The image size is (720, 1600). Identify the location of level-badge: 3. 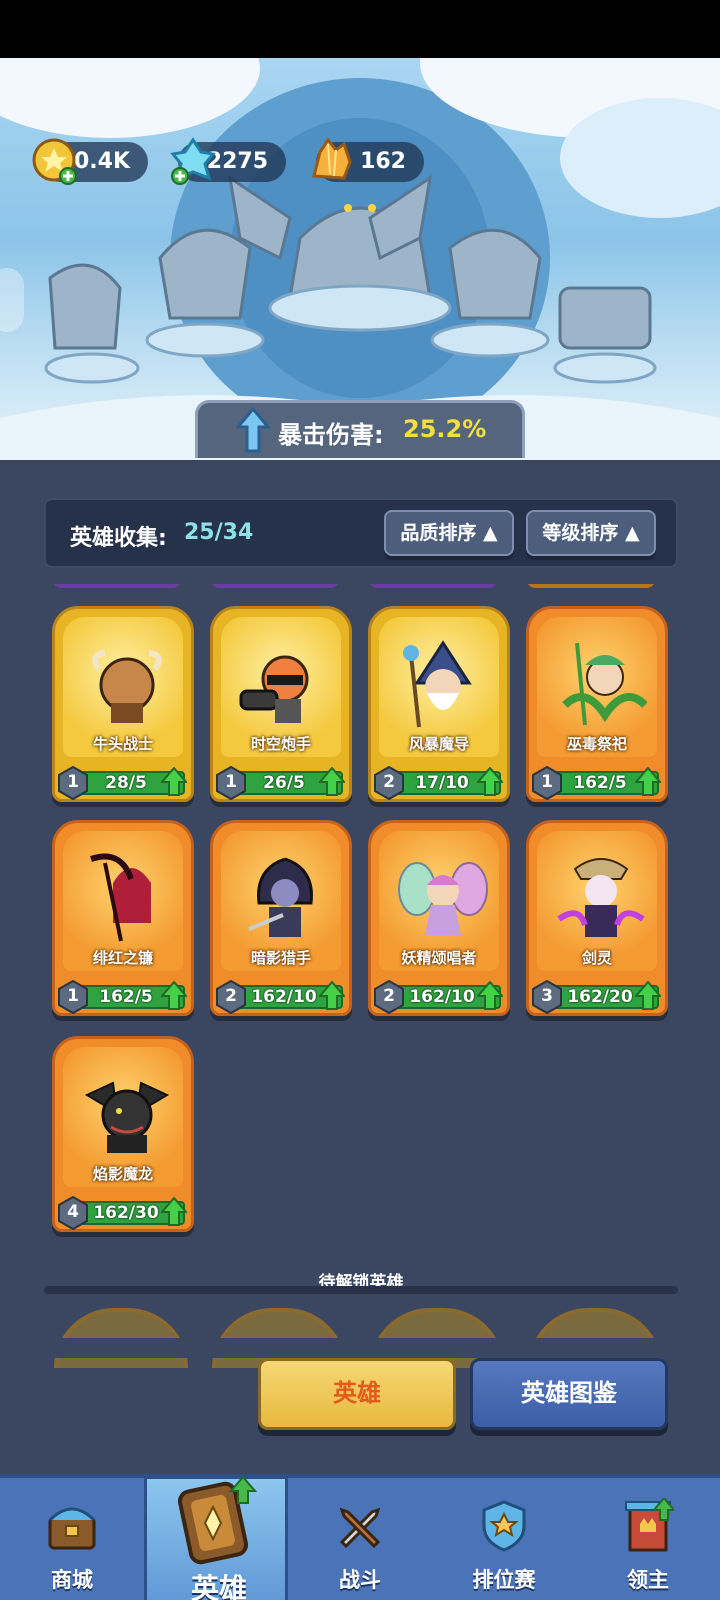
(547, 997).